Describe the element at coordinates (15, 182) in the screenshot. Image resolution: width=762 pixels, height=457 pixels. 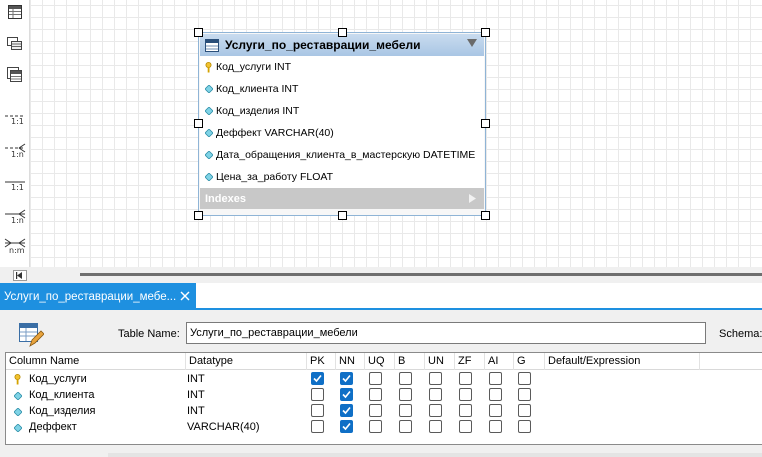
I see `rel-1-1-id-tool-button: 1:1` at that location.